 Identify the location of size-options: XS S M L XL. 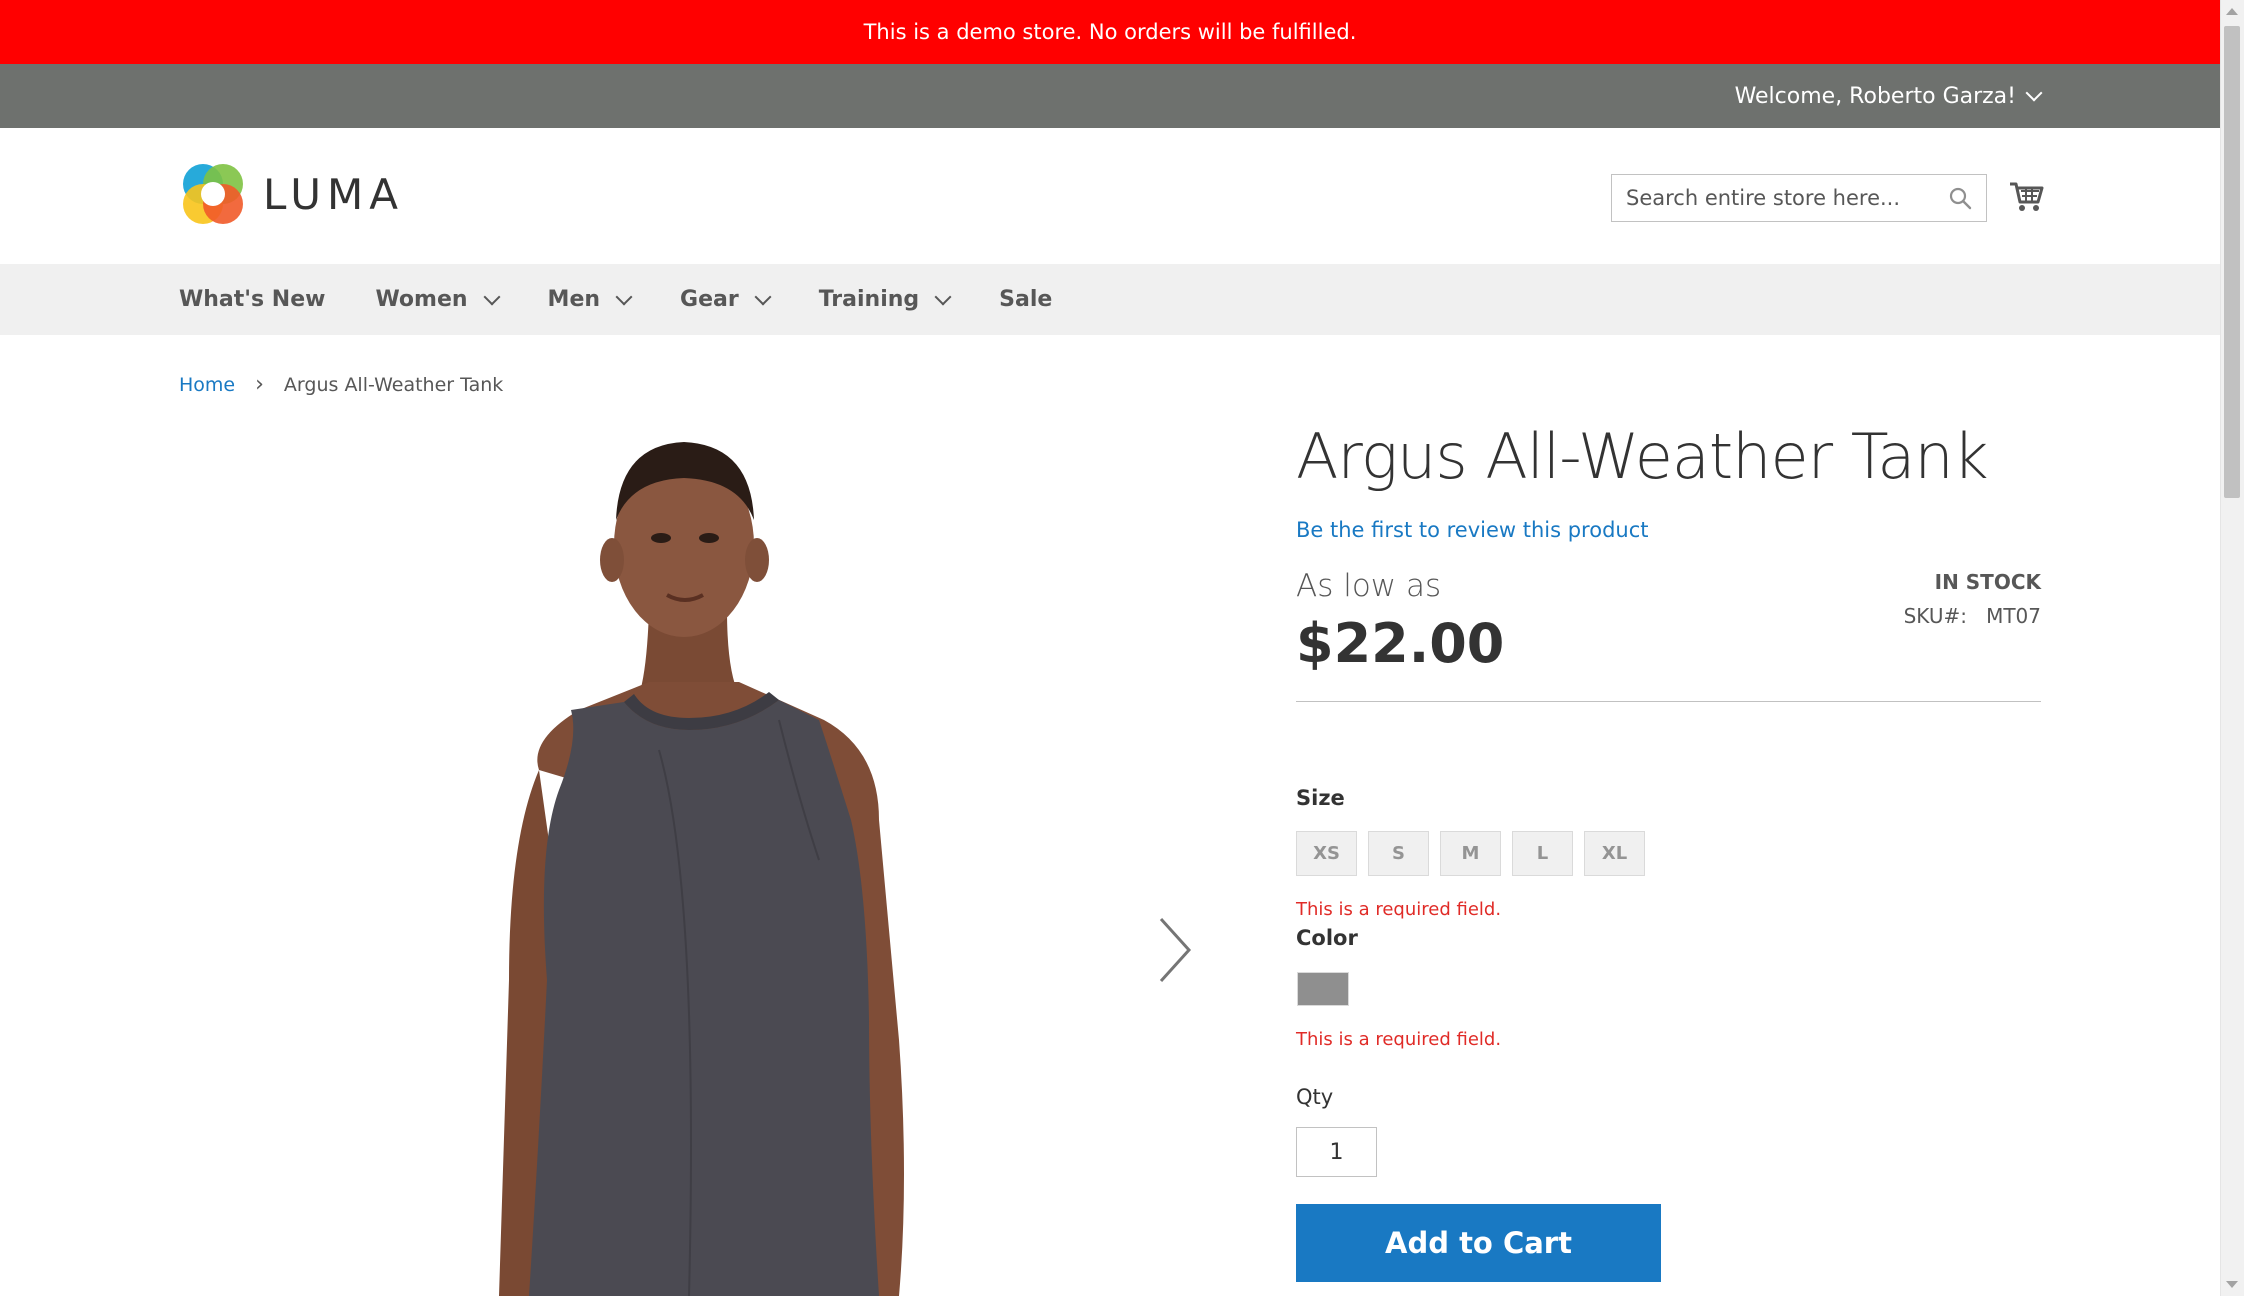
(1470, 853).